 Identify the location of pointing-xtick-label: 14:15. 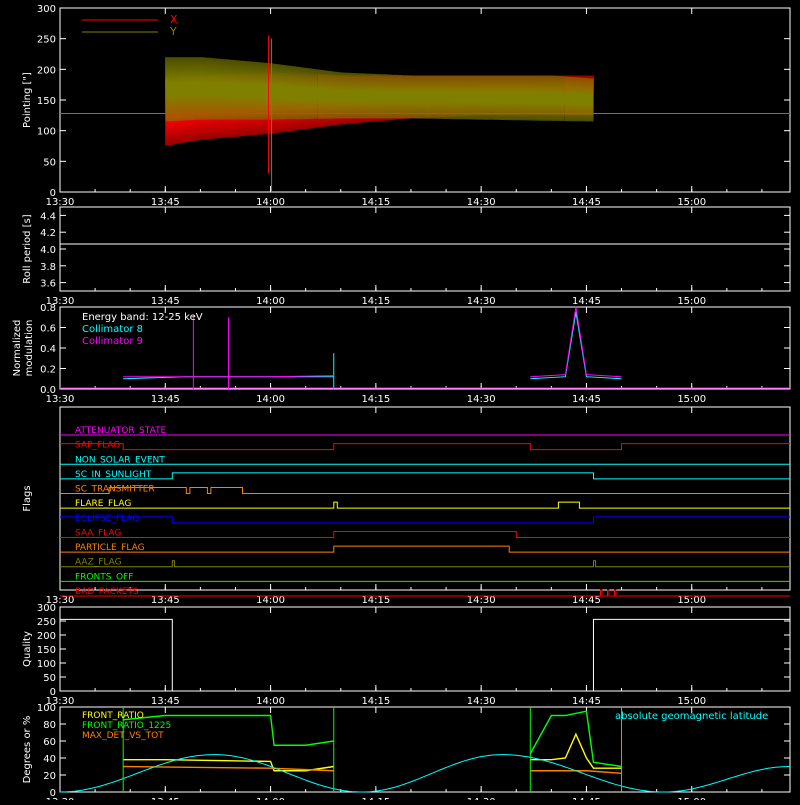
(375, 202).